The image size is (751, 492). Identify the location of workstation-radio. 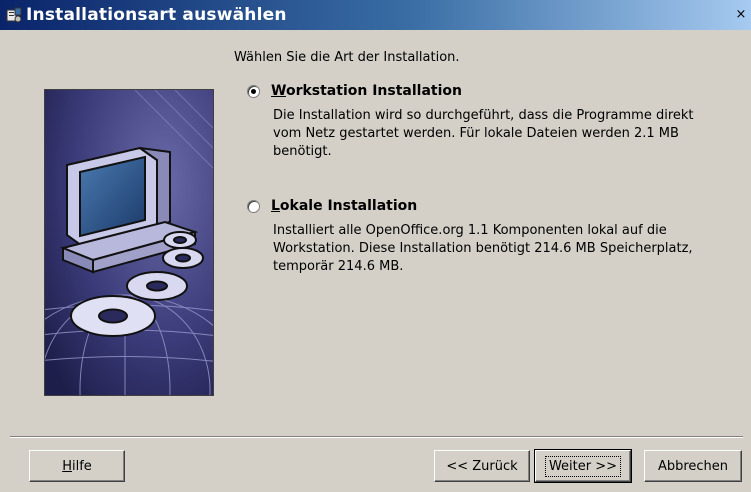
(253, 91).